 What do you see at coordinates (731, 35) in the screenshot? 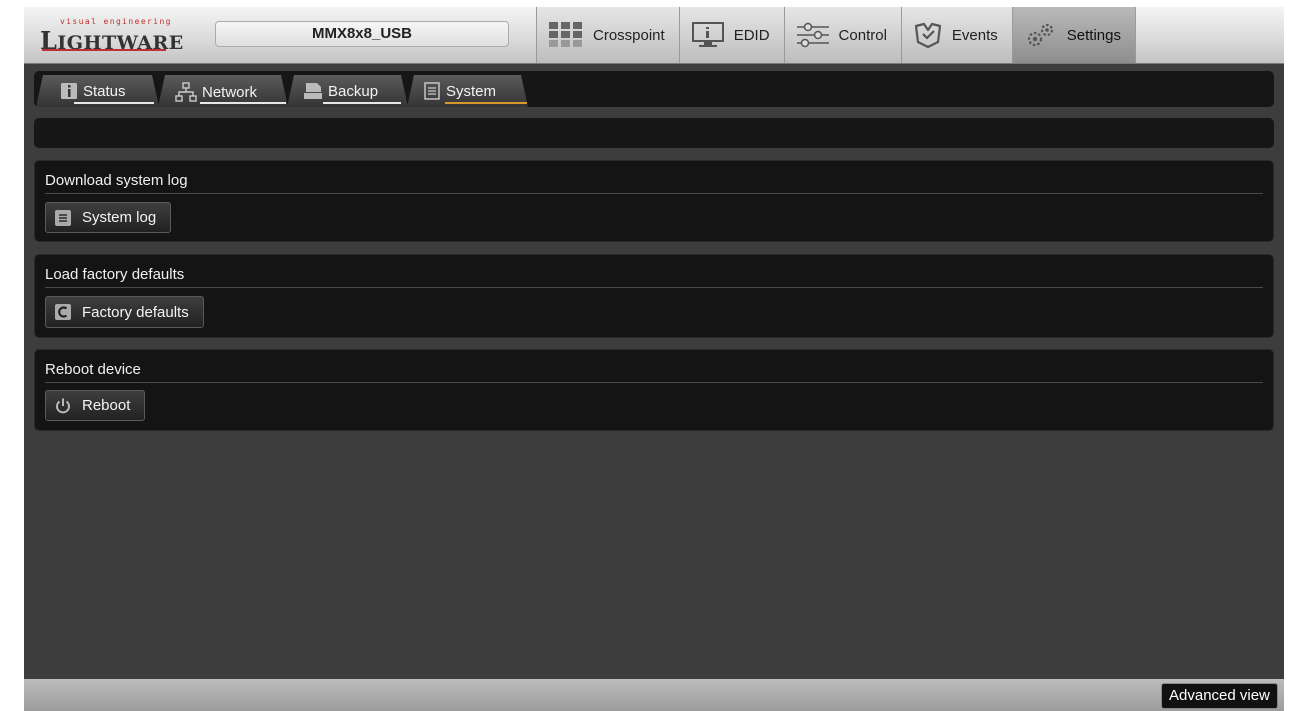
I see `nav-edid: EDID` at bounding box center [731, 35].